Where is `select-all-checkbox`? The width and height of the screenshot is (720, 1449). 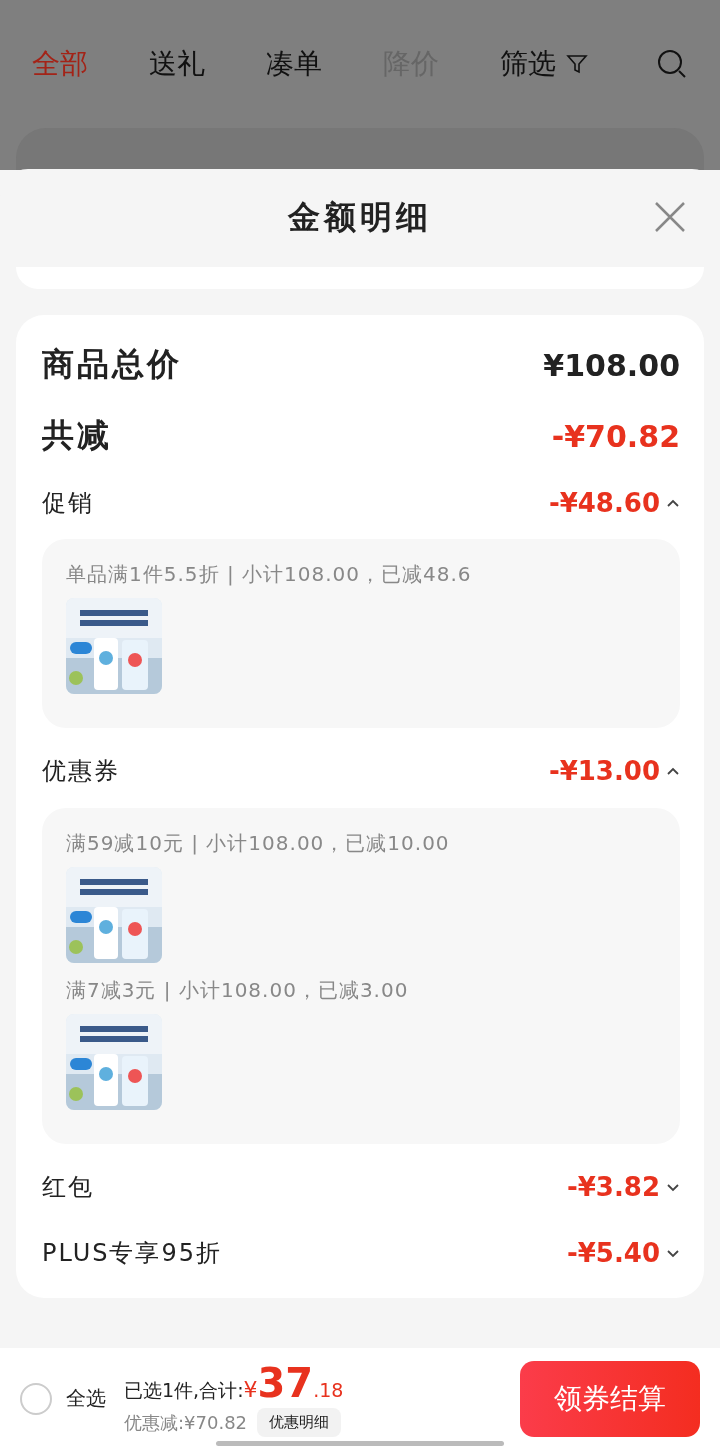
select-all-checkbox is located at coordinates (36, 1398).